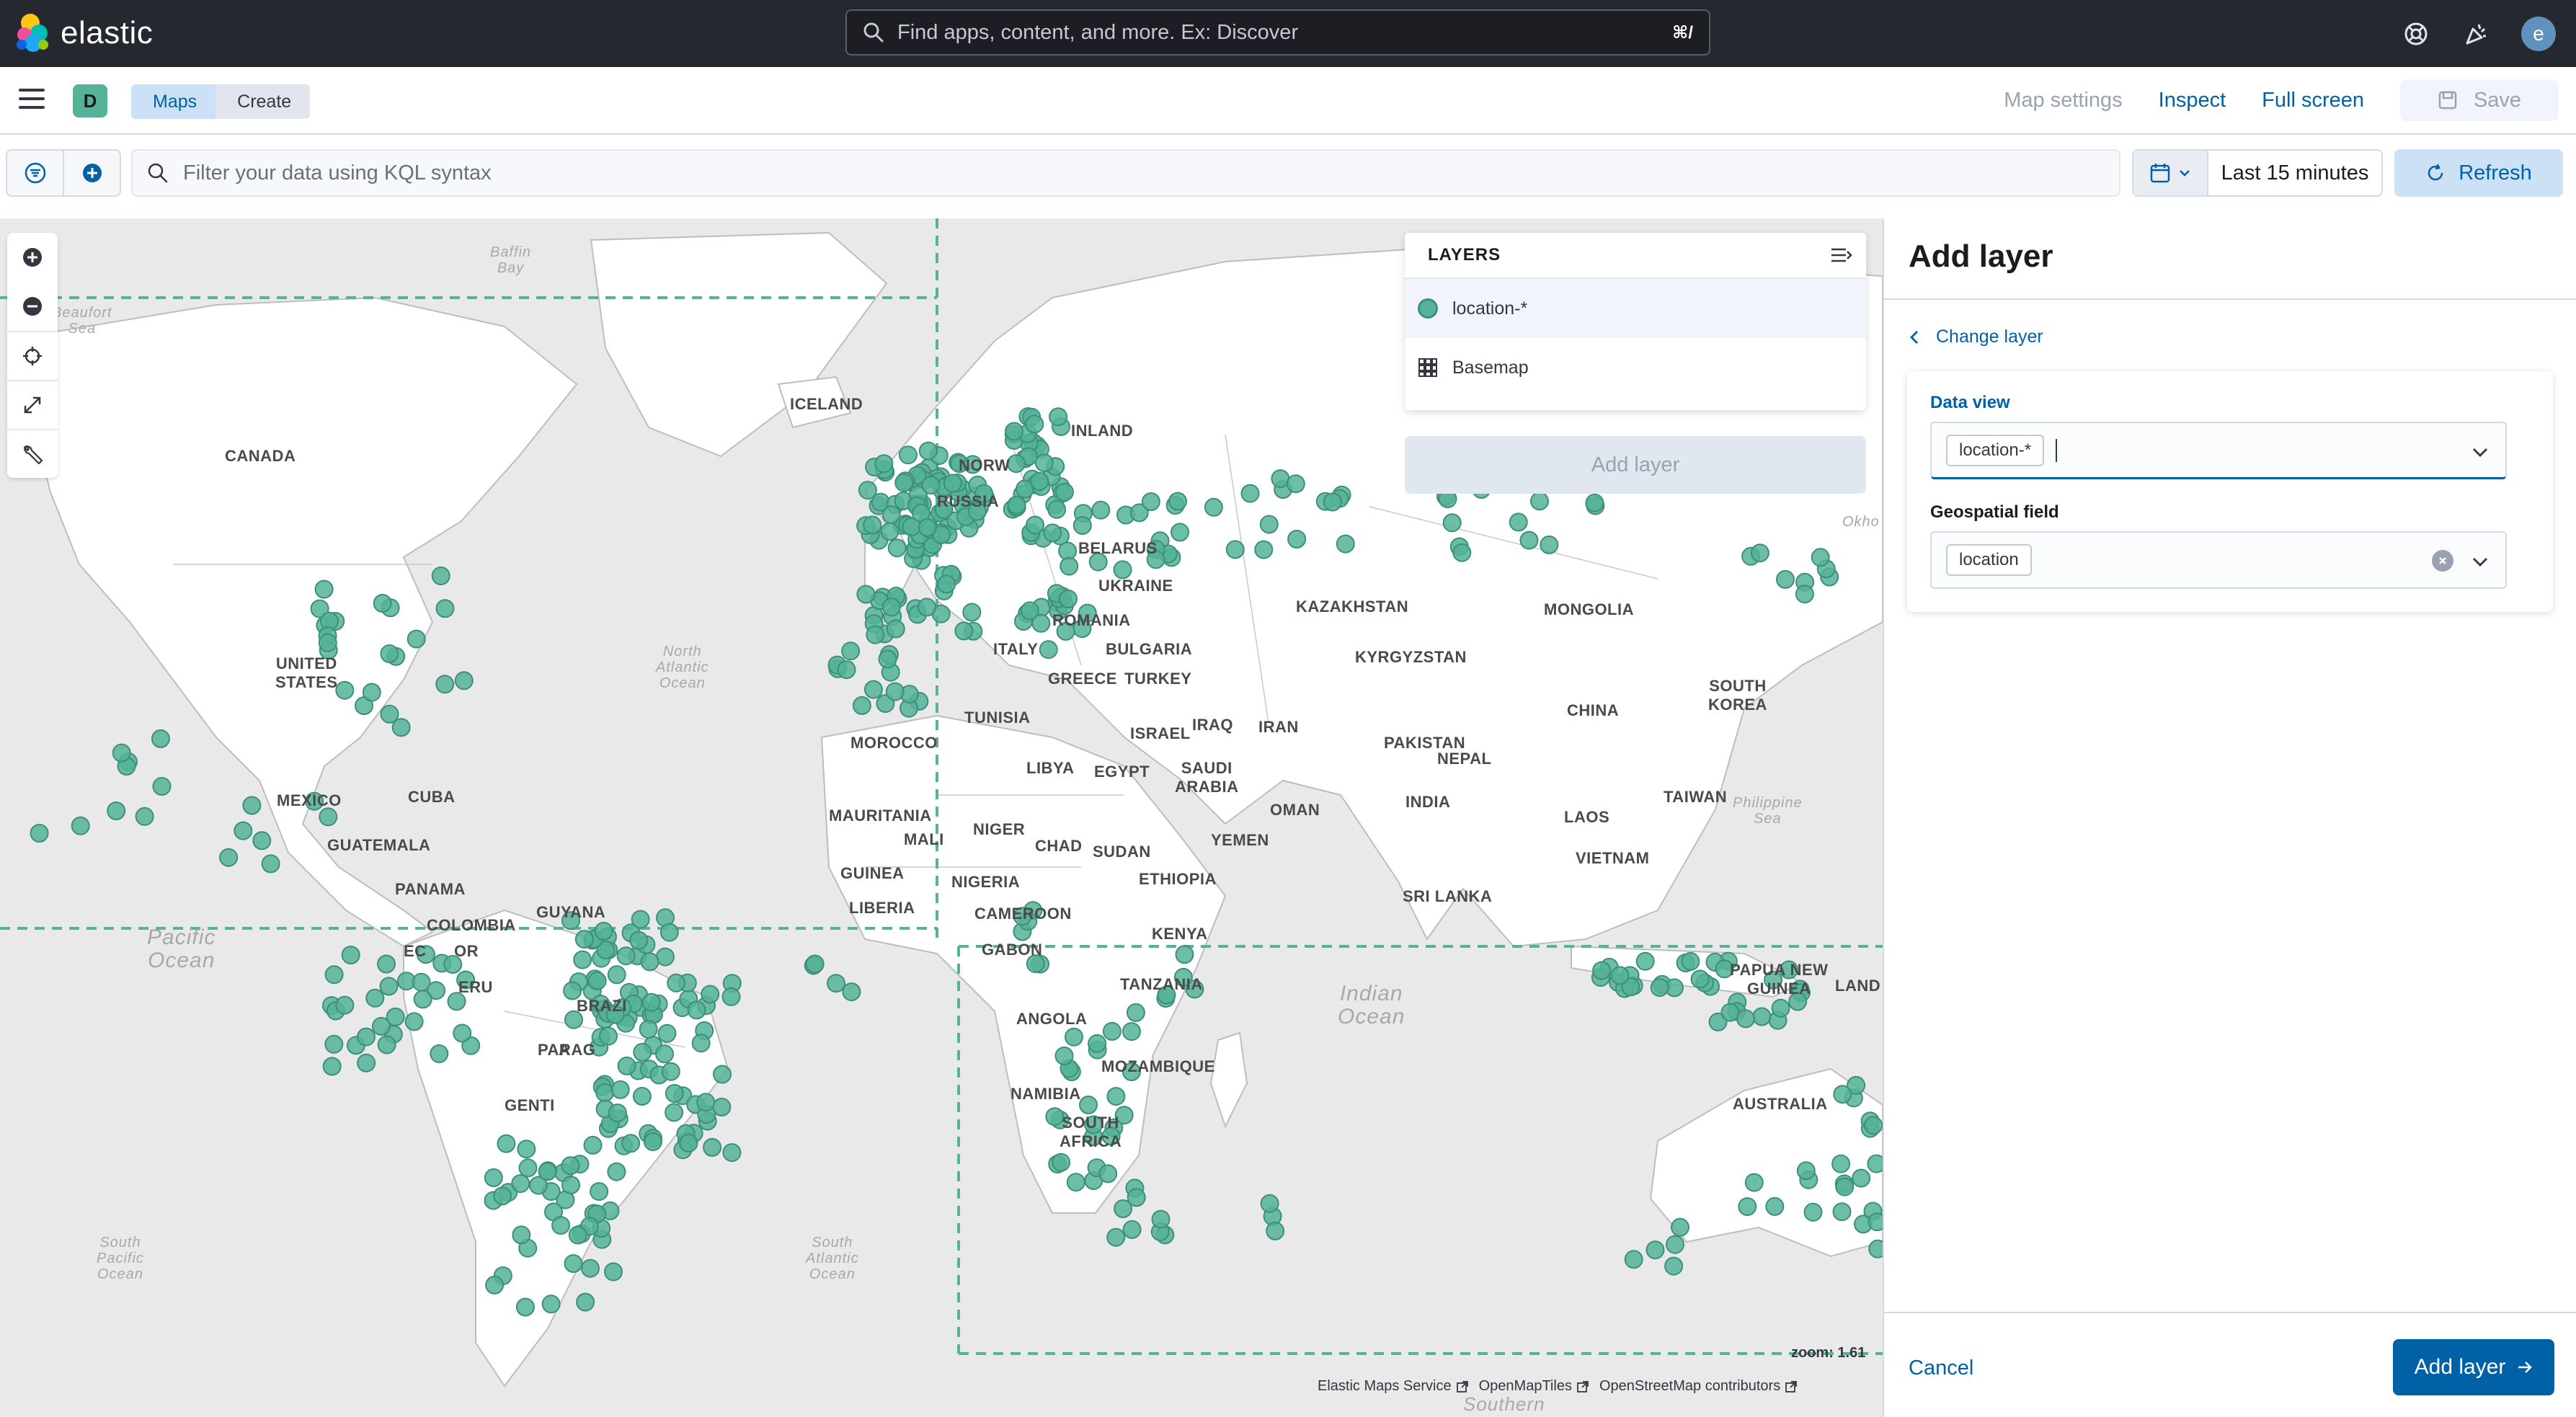 Image resolution: width=2576 pixels, height=1417 pixels. I want to click on menu-toggle-icon, so click(32, 100).